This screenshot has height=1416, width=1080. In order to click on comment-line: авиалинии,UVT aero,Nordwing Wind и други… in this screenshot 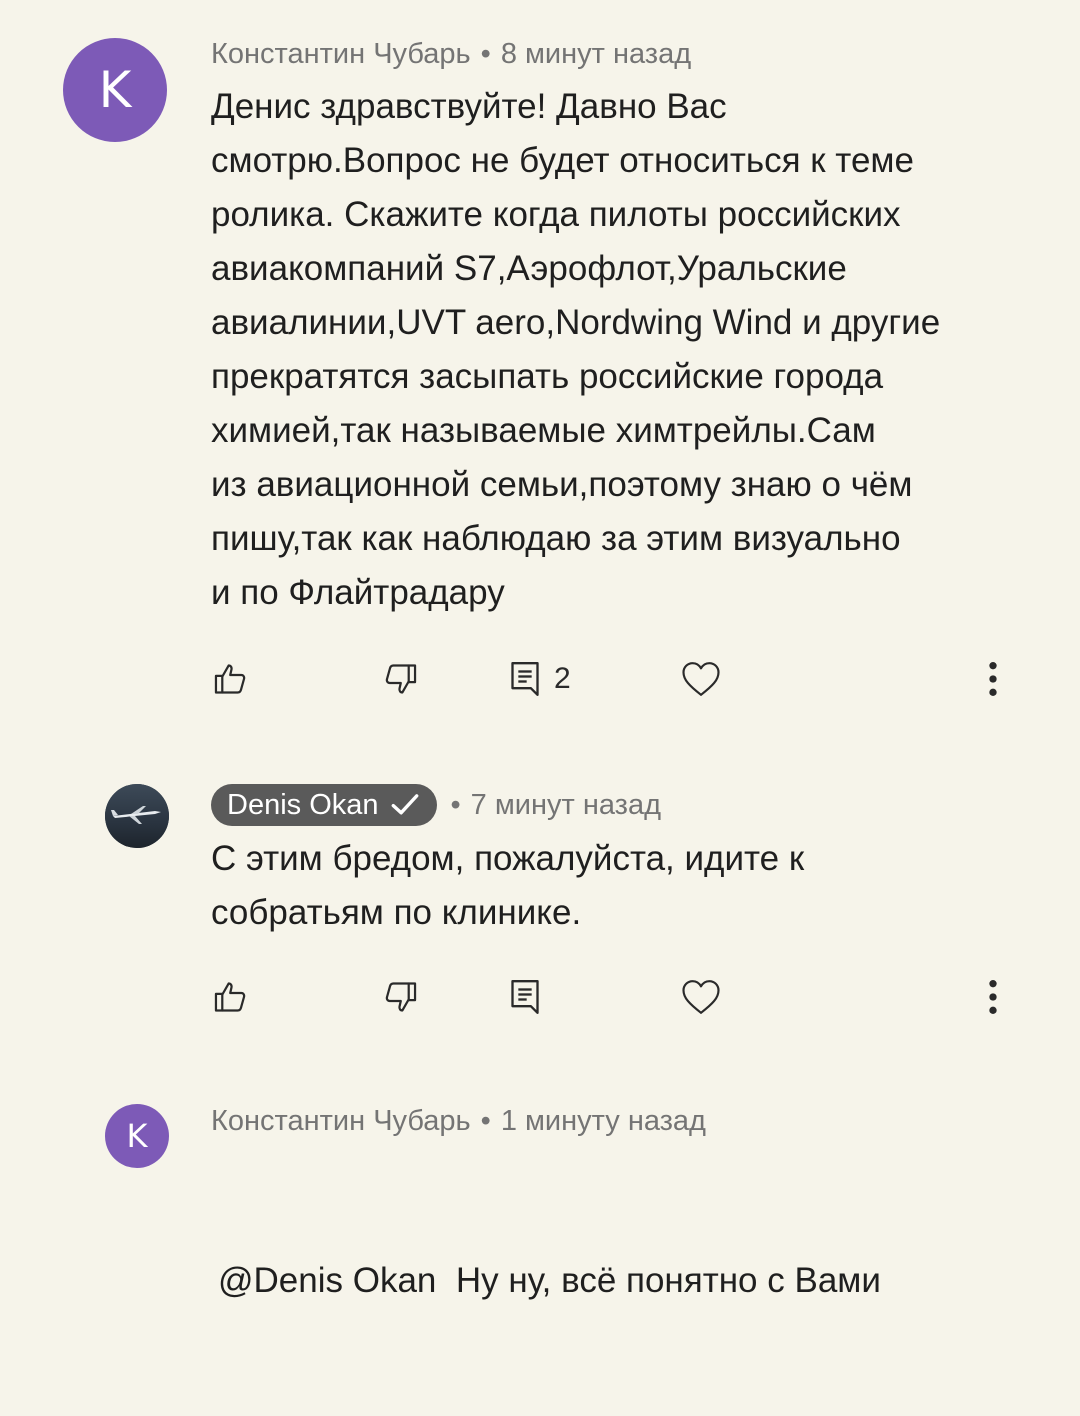, I will do `click(576, 322)`.